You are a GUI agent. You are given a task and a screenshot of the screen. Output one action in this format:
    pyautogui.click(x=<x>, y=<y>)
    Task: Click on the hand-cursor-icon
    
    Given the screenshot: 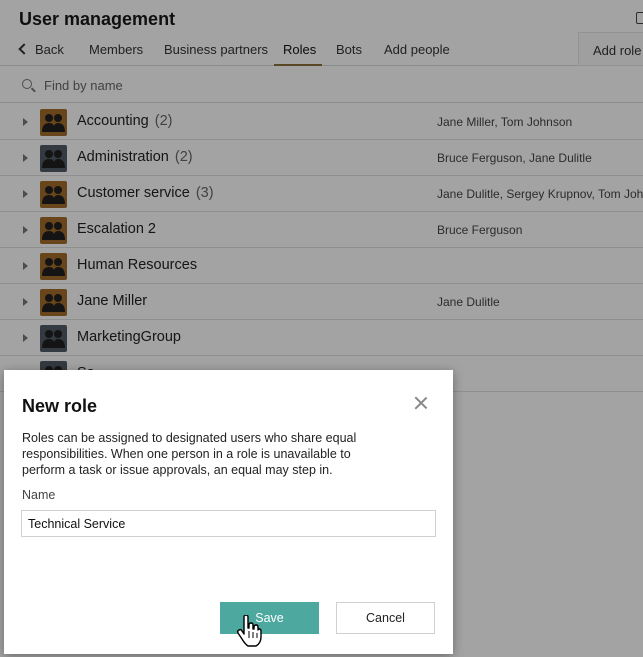 What is the action you would take?
    pyautogui.click(x=249, y=631)
    